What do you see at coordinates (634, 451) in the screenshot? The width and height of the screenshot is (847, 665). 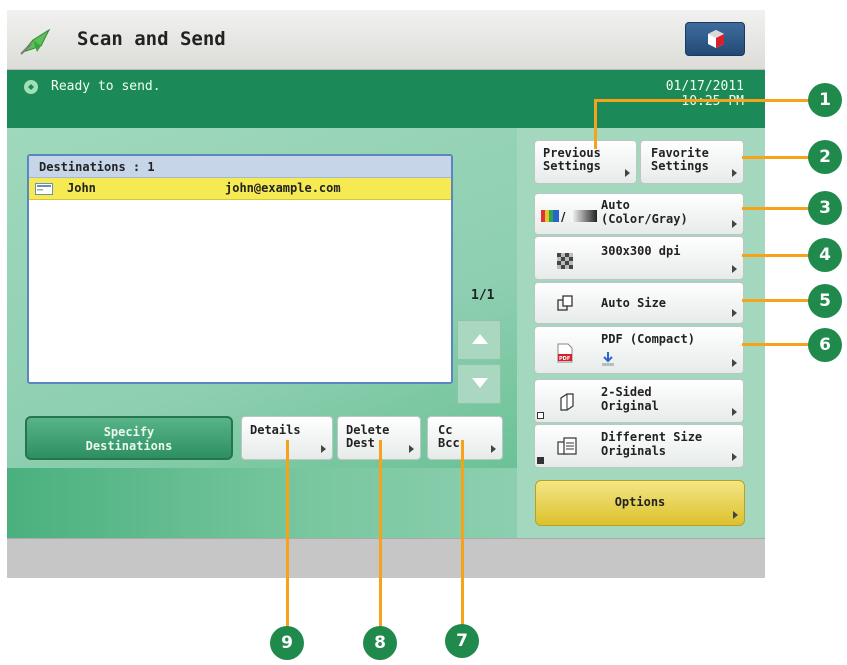 I see `different-size-label-line2: Originals` at bounding box center [634, 451].